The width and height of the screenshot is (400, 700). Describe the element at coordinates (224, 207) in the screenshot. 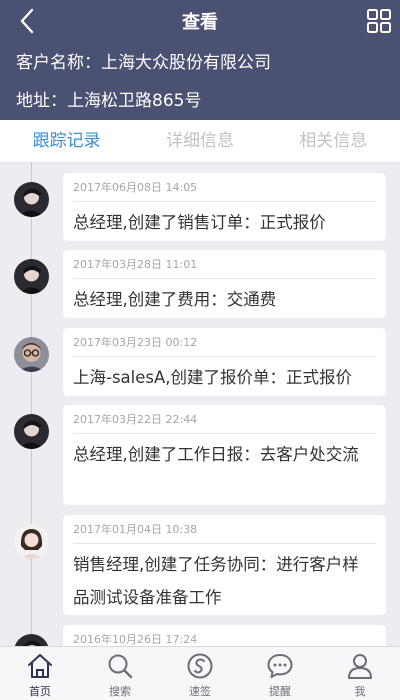

I see `record-card: 2017年06月08日 14:05 总经理,创建了销售订单：正式报价` at that location.